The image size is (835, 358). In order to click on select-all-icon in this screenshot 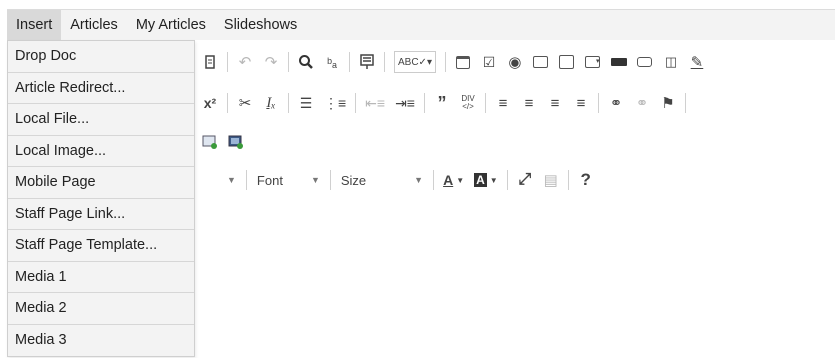, I will do `click(367, 62)`.